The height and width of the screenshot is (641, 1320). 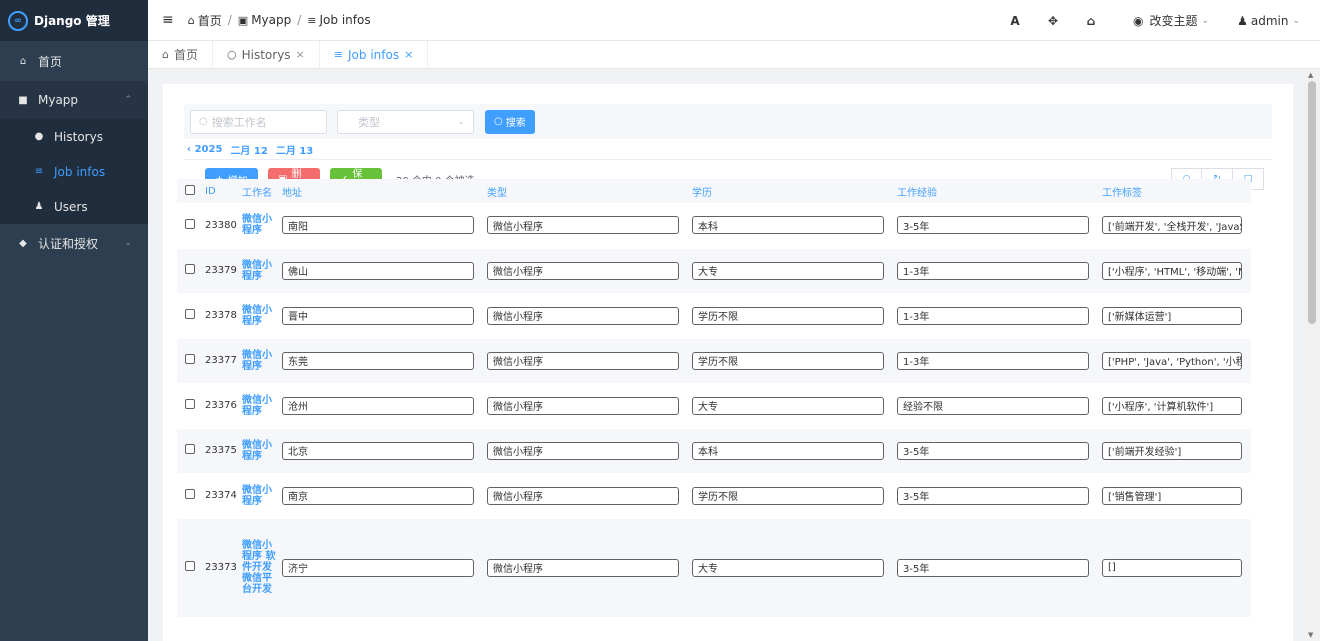 I want to click on address-input: 东莞, so click(x=378, y=360).